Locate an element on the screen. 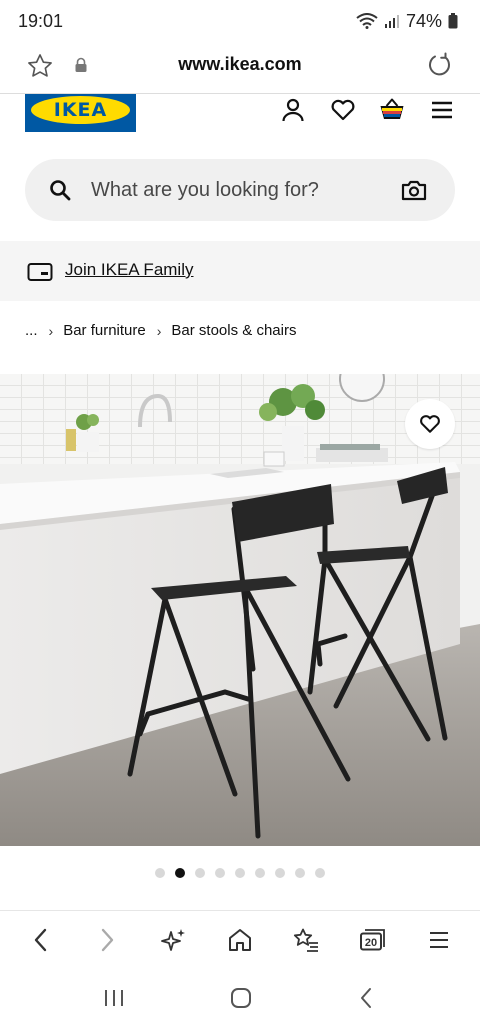 Image resolution: width=480 pixels, height=1029 pixels. browser-menu-button is located at coordinates (439, 940).